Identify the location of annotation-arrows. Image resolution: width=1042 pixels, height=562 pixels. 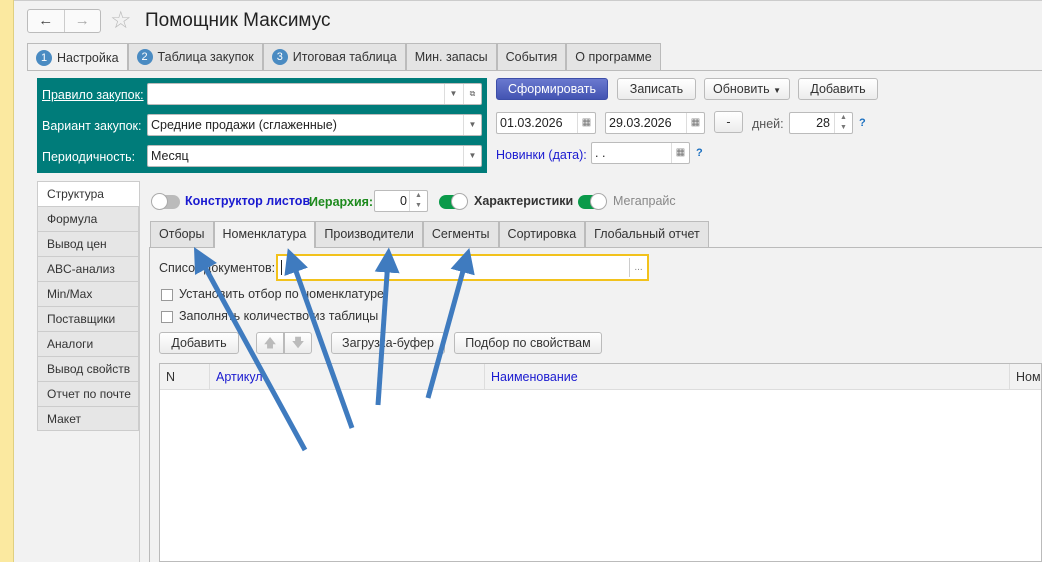
(334, 349).